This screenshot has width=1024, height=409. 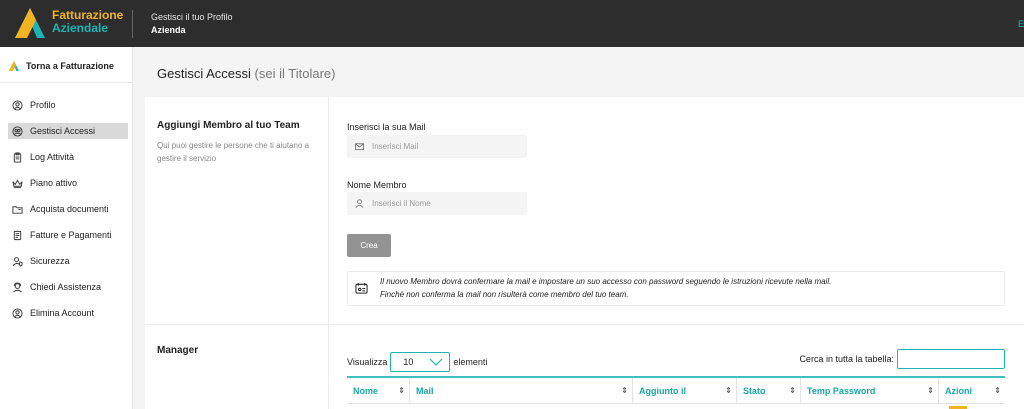 I want to click on sidebar-item-label: Sicurezza, so click(x=50, y=261).